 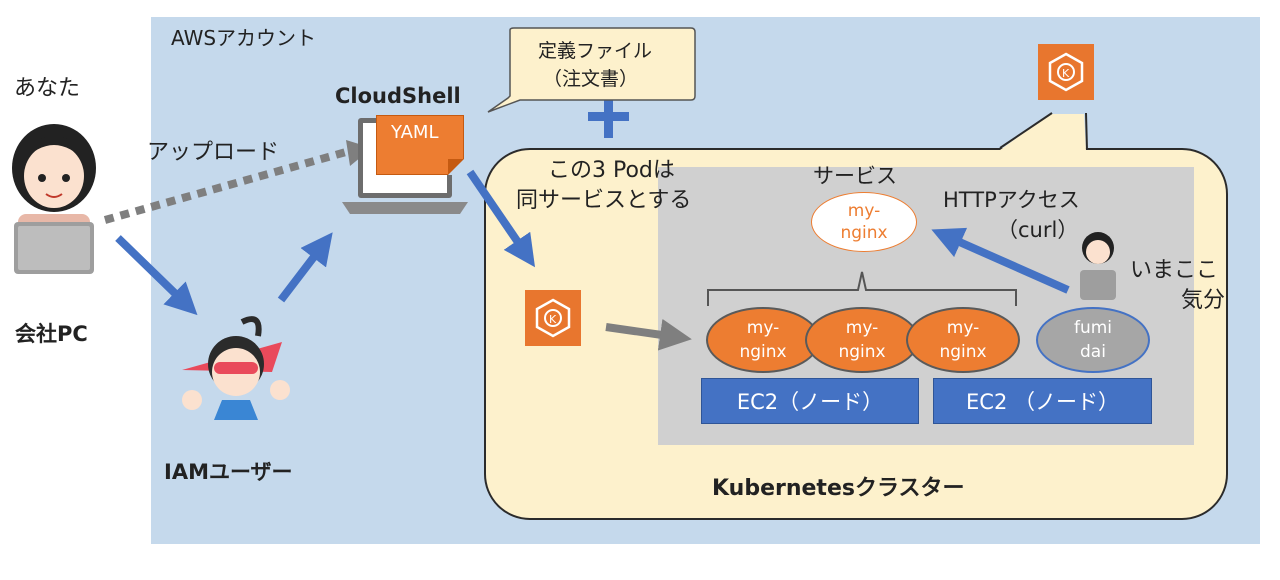 What do you see at coordinates (838, 488) in the screenshot?
I see `cluster-label: Kubernetesクラスター` at bounding box center [838, 488].